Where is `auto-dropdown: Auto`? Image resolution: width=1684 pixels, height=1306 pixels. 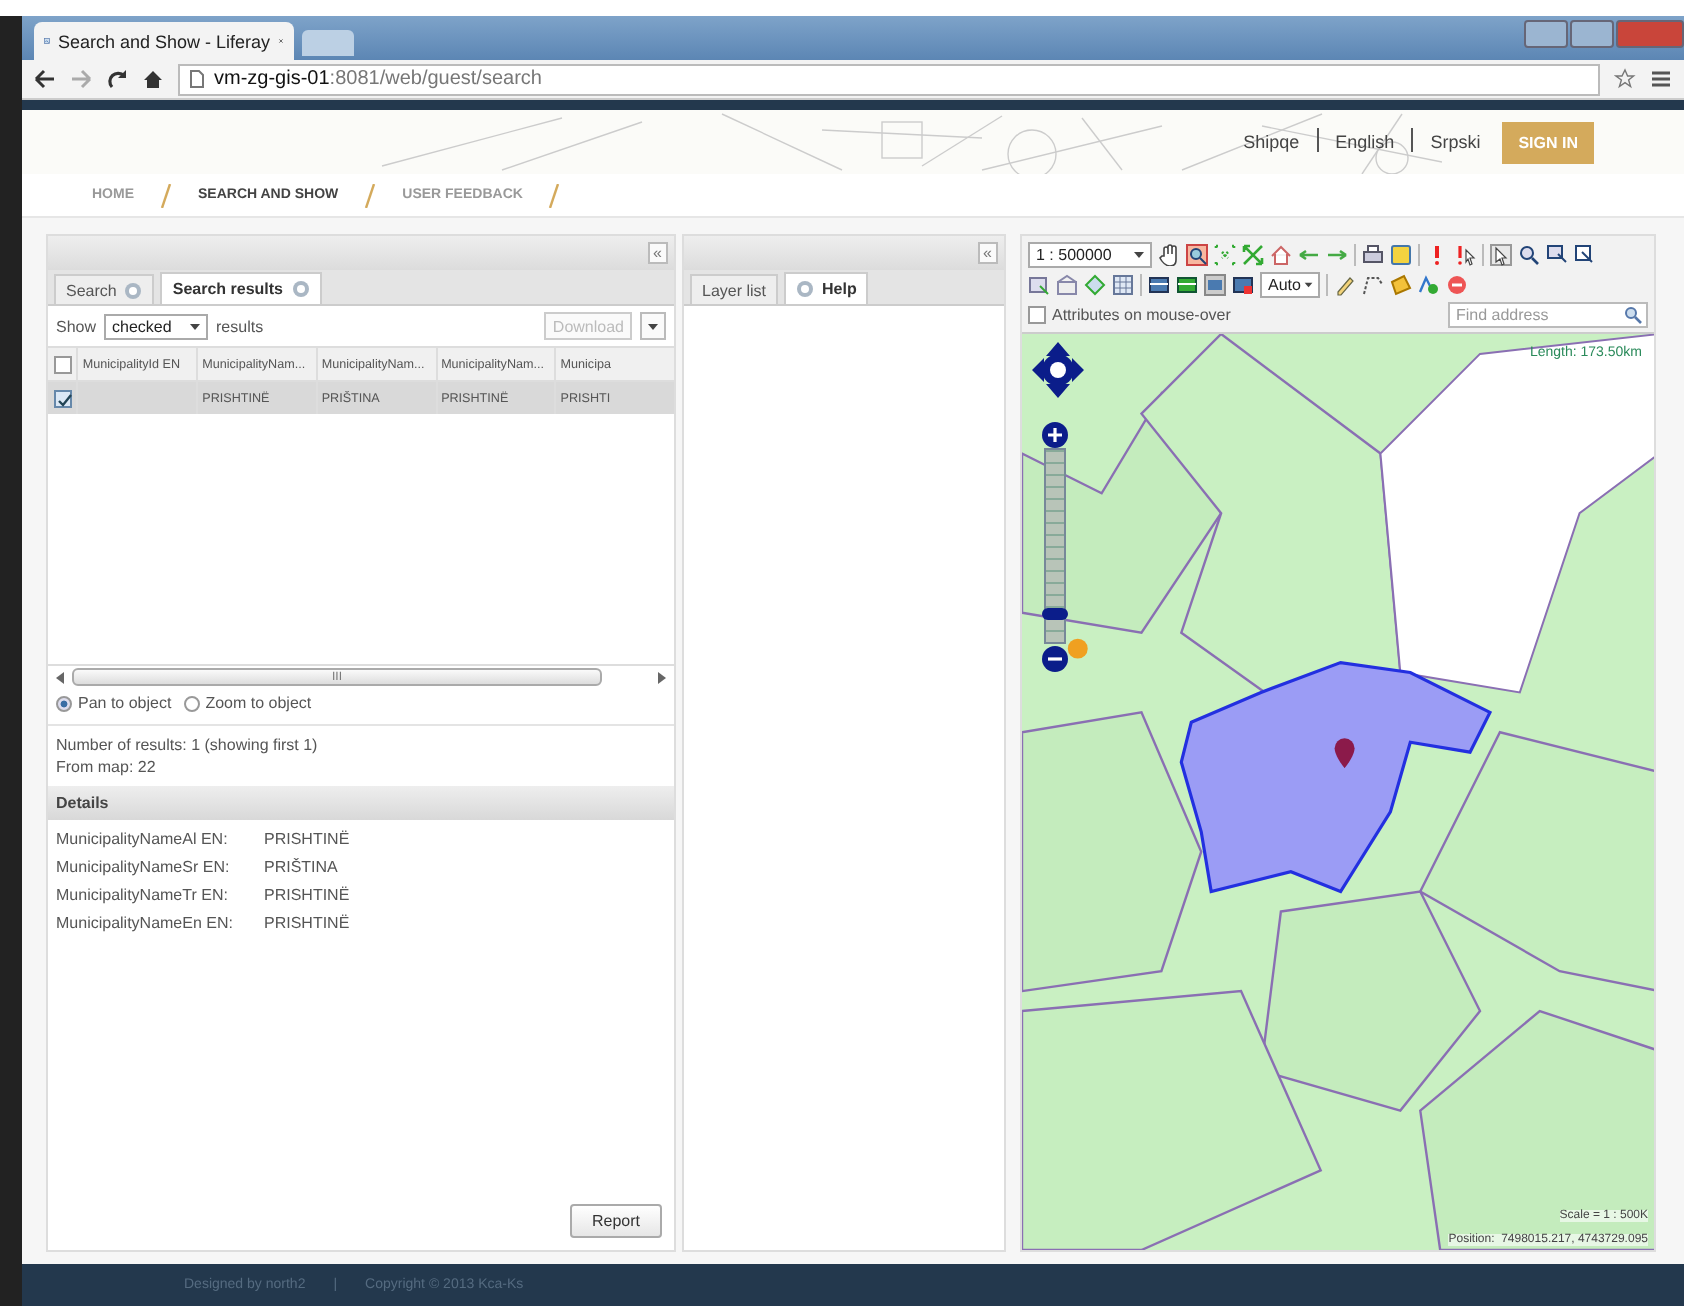
auto-dropdown: Auto is located at coordinates (1290, 284).